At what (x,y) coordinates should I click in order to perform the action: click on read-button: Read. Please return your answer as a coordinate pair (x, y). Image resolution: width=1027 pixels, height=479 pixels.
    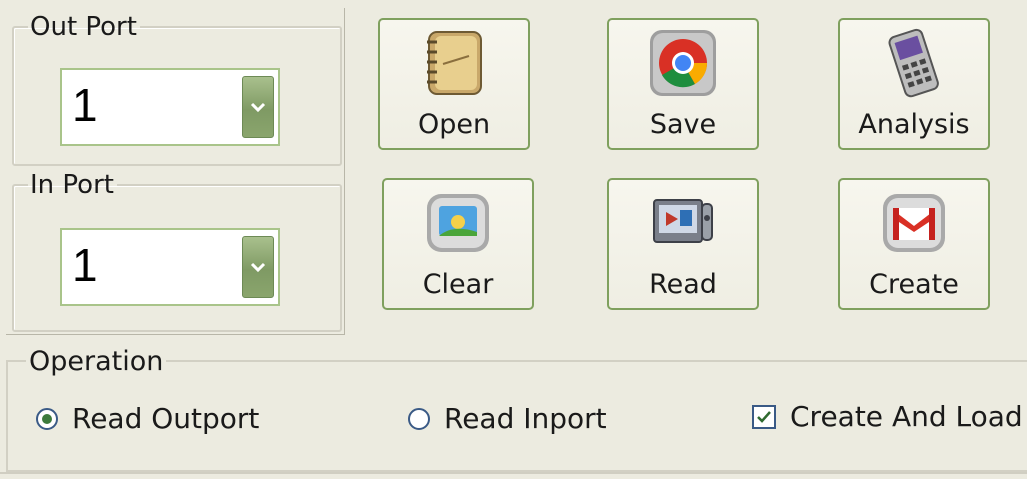
    Looking at the image, I should click on (683, 244).